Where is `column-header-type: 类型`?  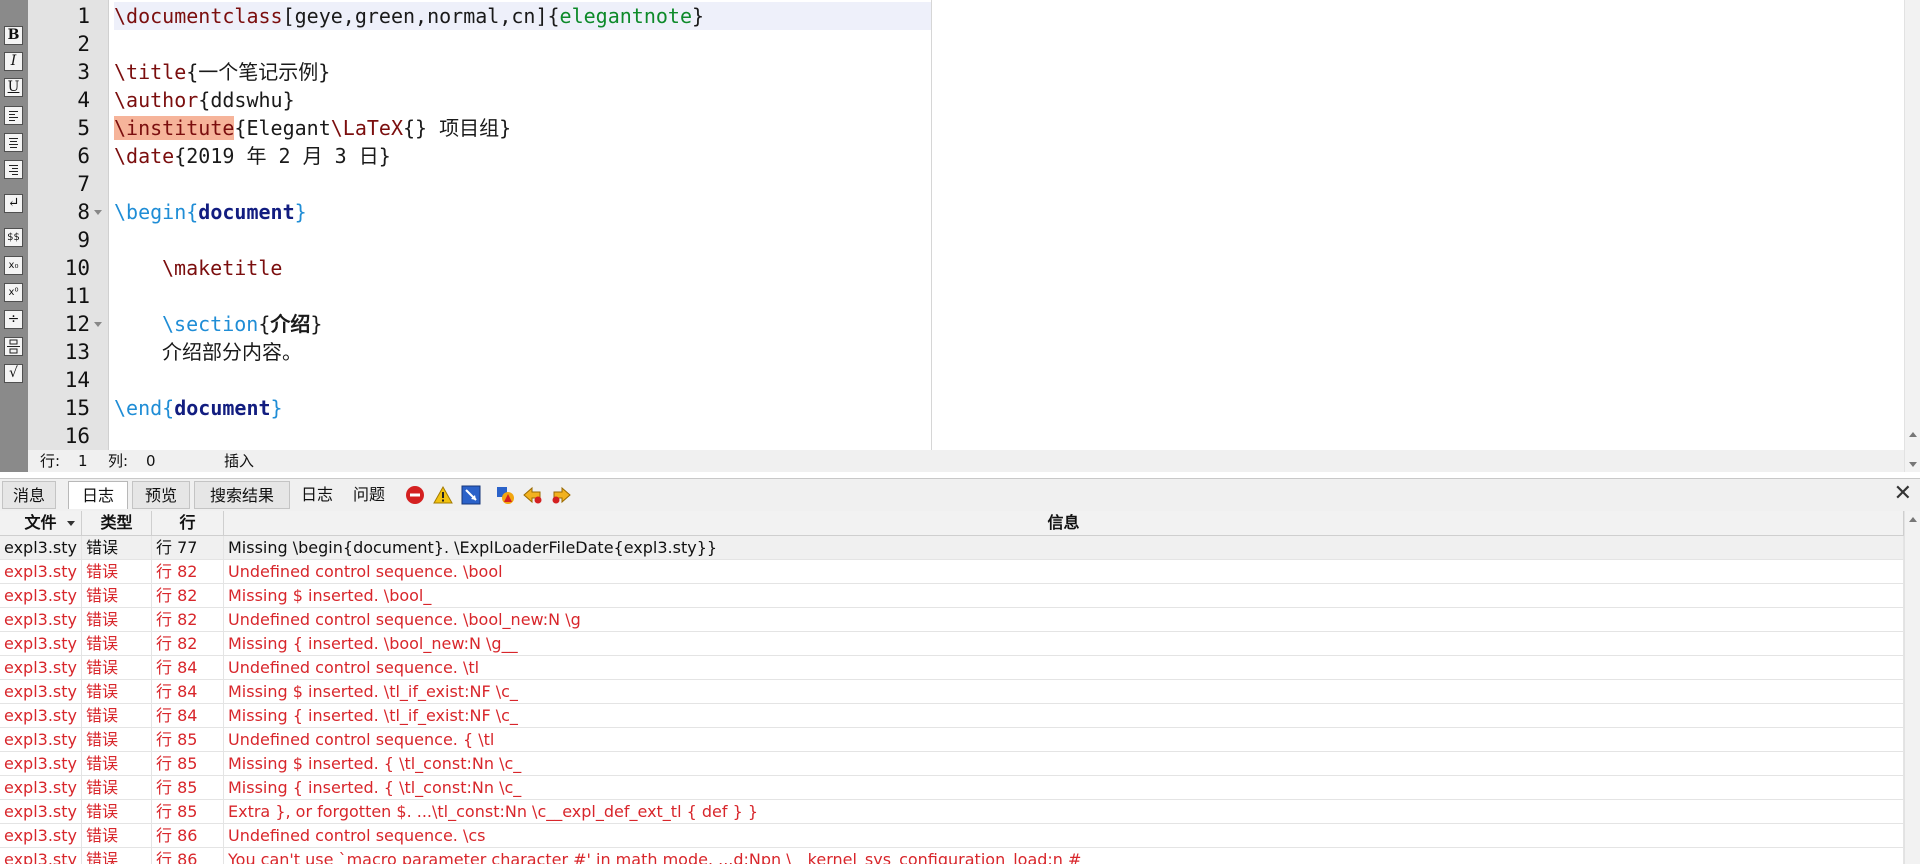
column-header-type: 类型 is located at coordinates (117, 523).